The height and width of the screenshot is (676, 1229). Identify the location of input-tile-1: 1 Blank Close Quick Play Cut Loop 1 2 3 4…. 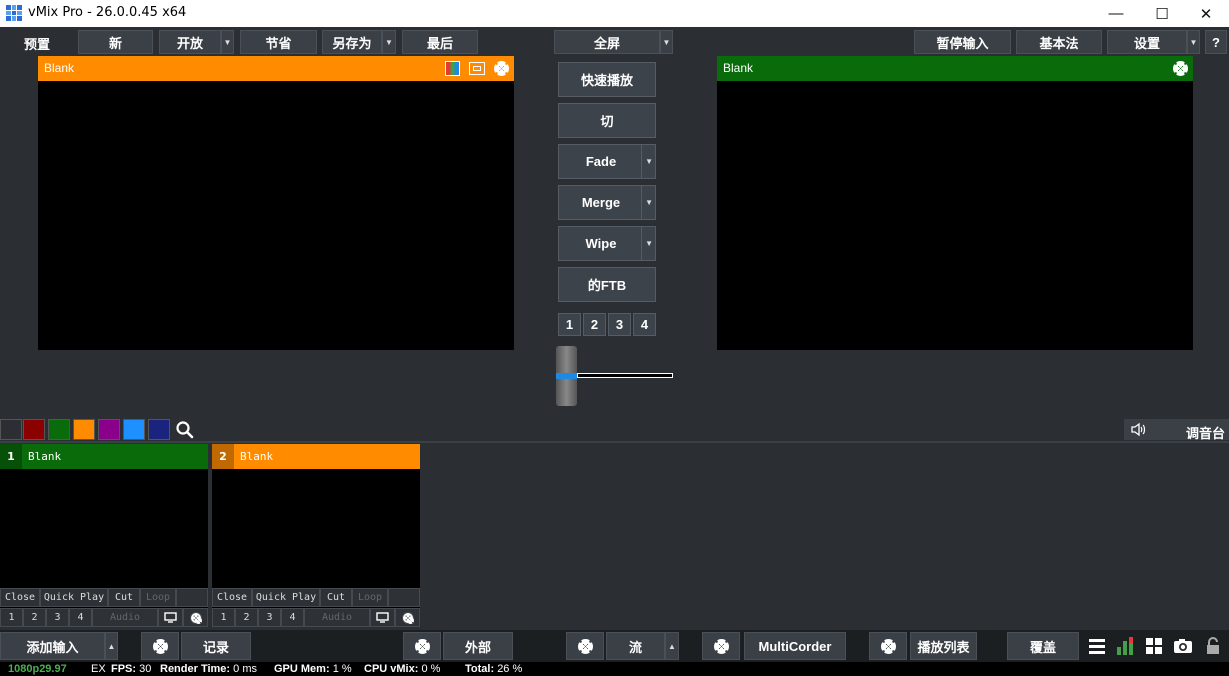
(104, 535).